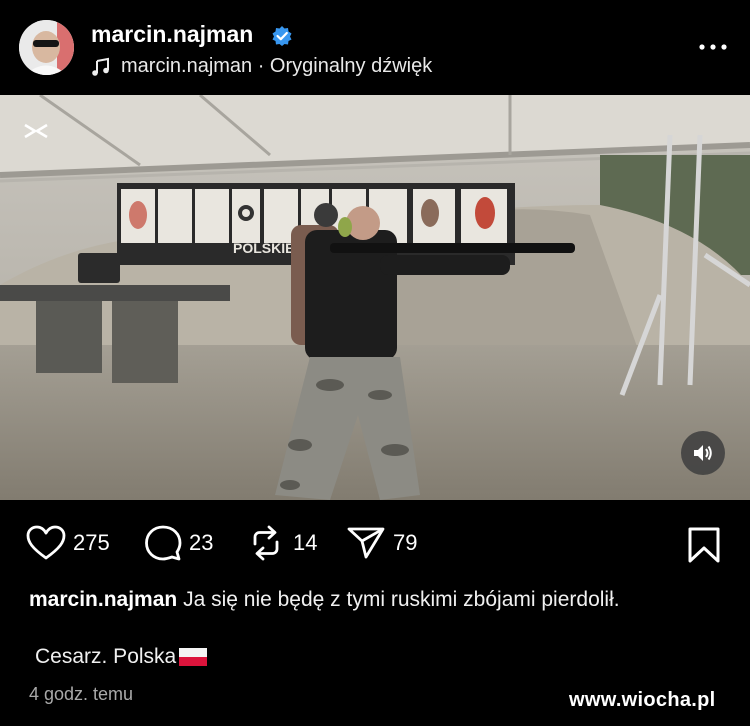 Image resolution: width=750 pixels, height=726 pixels. I want to click on caption-signature: Cesarz. Polska, so click(106, 656).